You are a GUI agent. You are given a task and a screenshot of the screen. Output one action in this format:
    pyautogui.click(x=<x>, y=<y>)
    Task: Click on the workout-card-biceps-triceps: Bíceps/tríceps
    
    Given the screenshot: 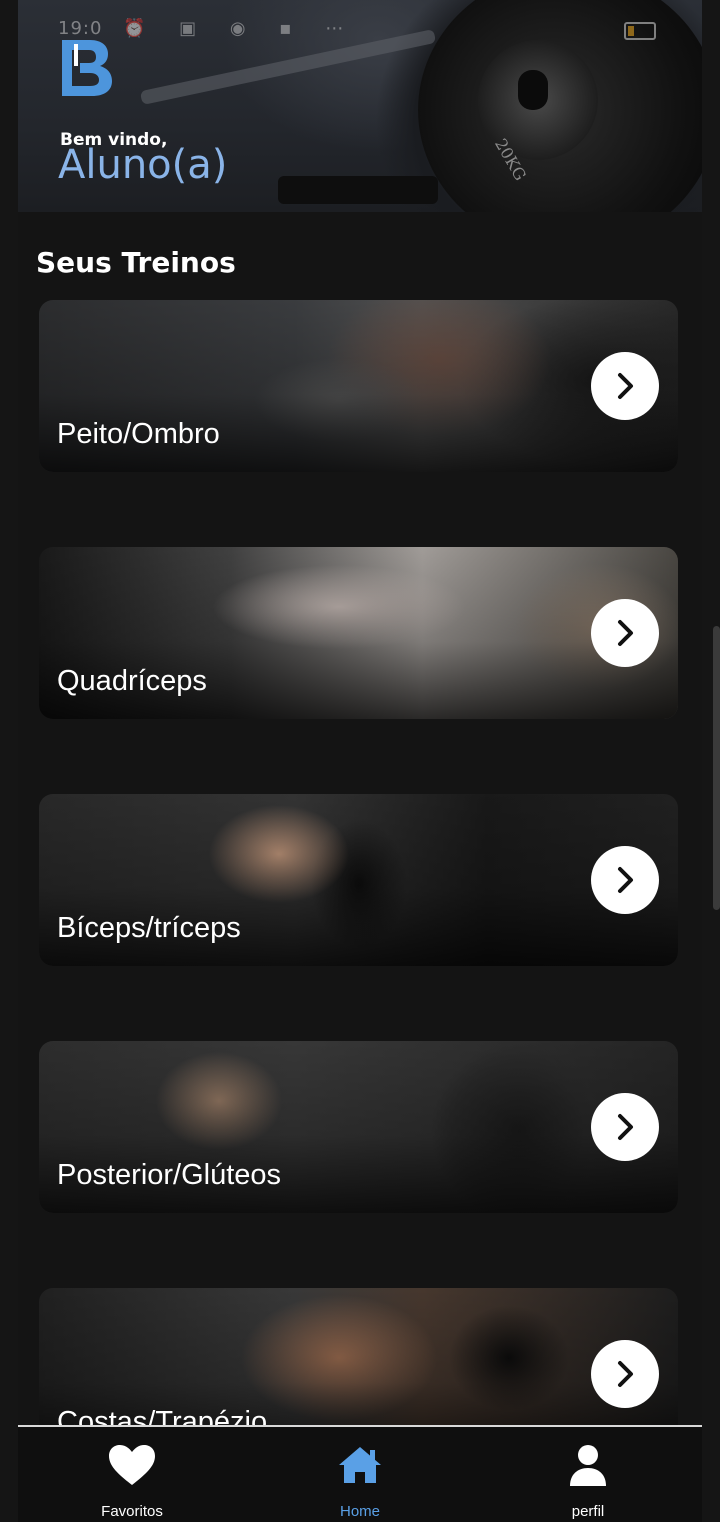 What is the action you would take?
    pyautogui.click(x=358, y=880)
    